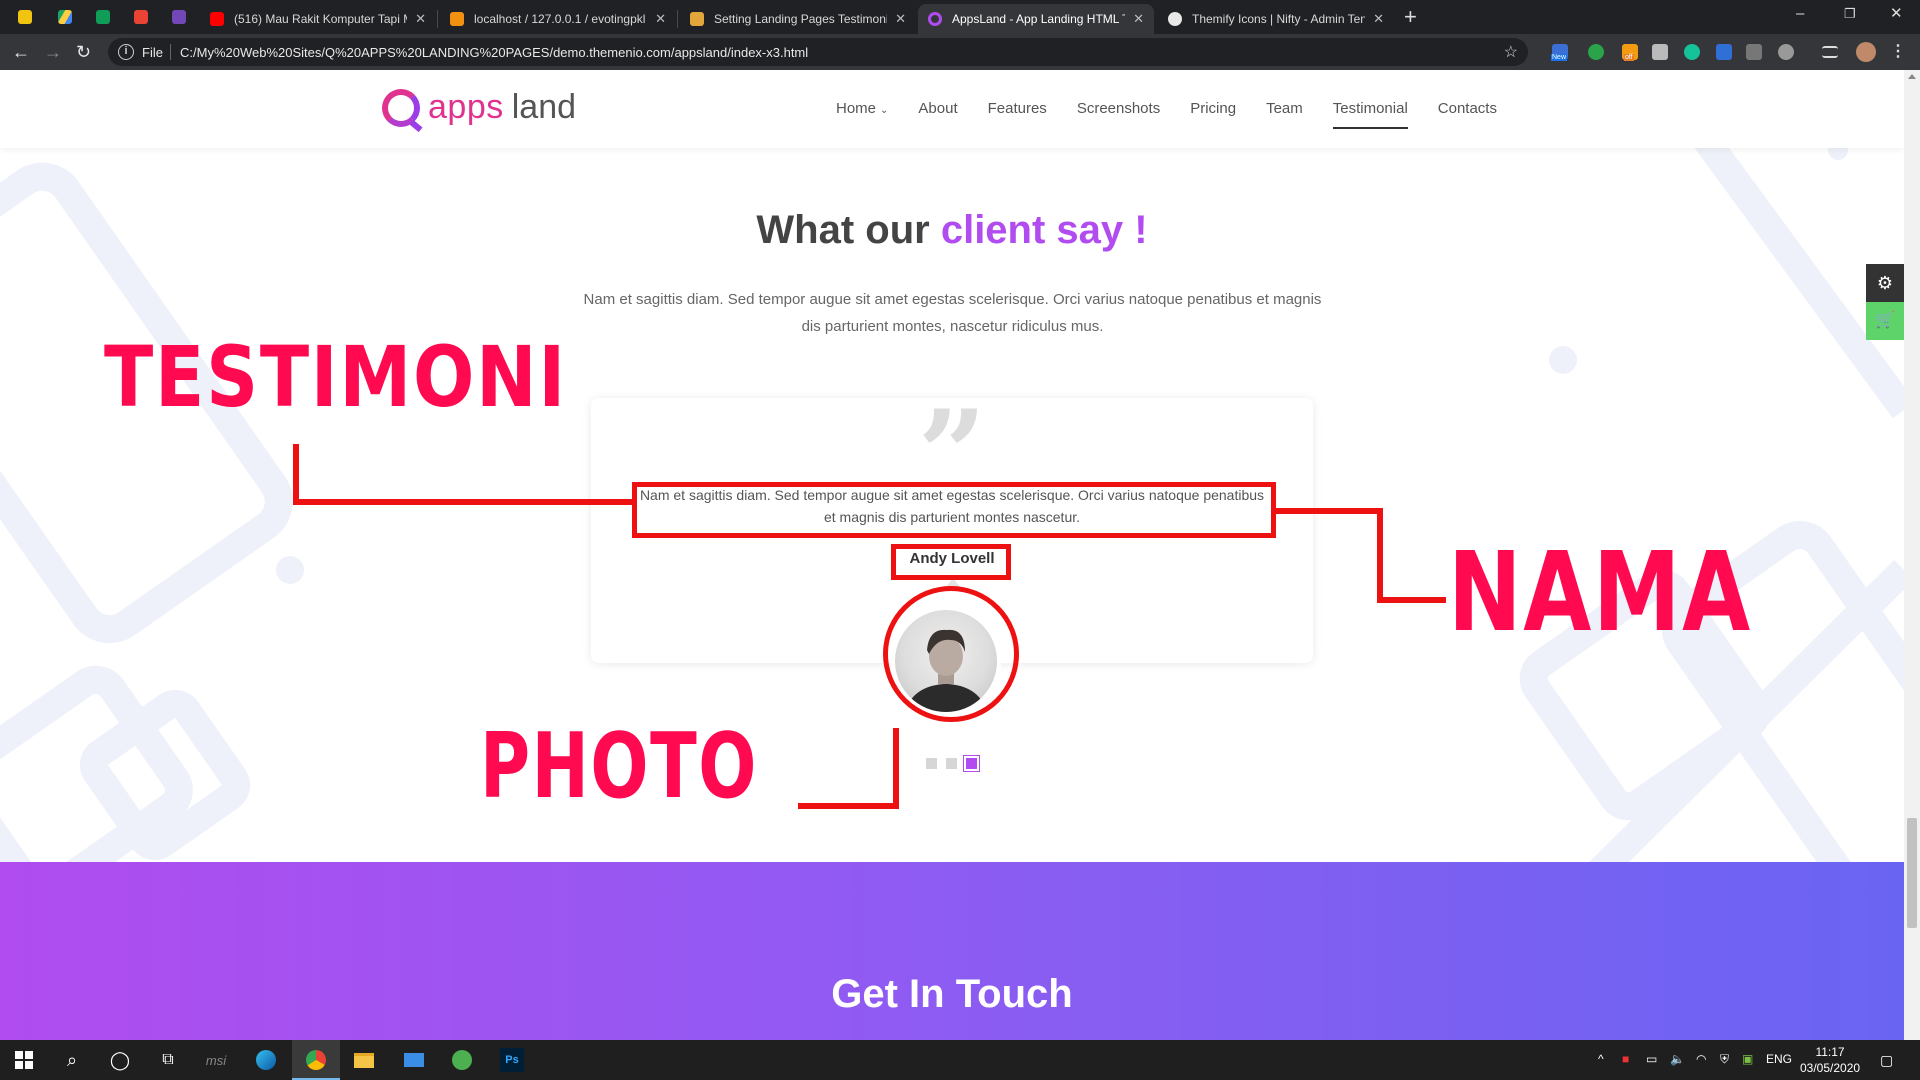  I want to click on page-scrollbar, so click(1912, 555).